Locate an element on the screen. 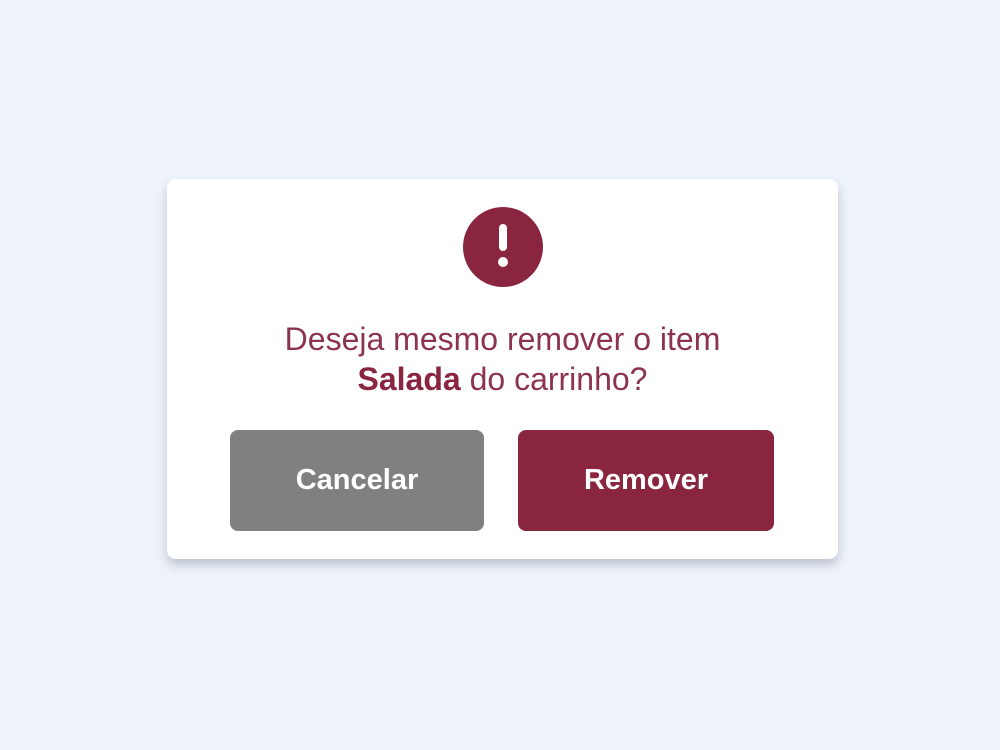 The height and width of the screenshot is (750, 1000). exclamation-icon is located at coordinates (503, 247).